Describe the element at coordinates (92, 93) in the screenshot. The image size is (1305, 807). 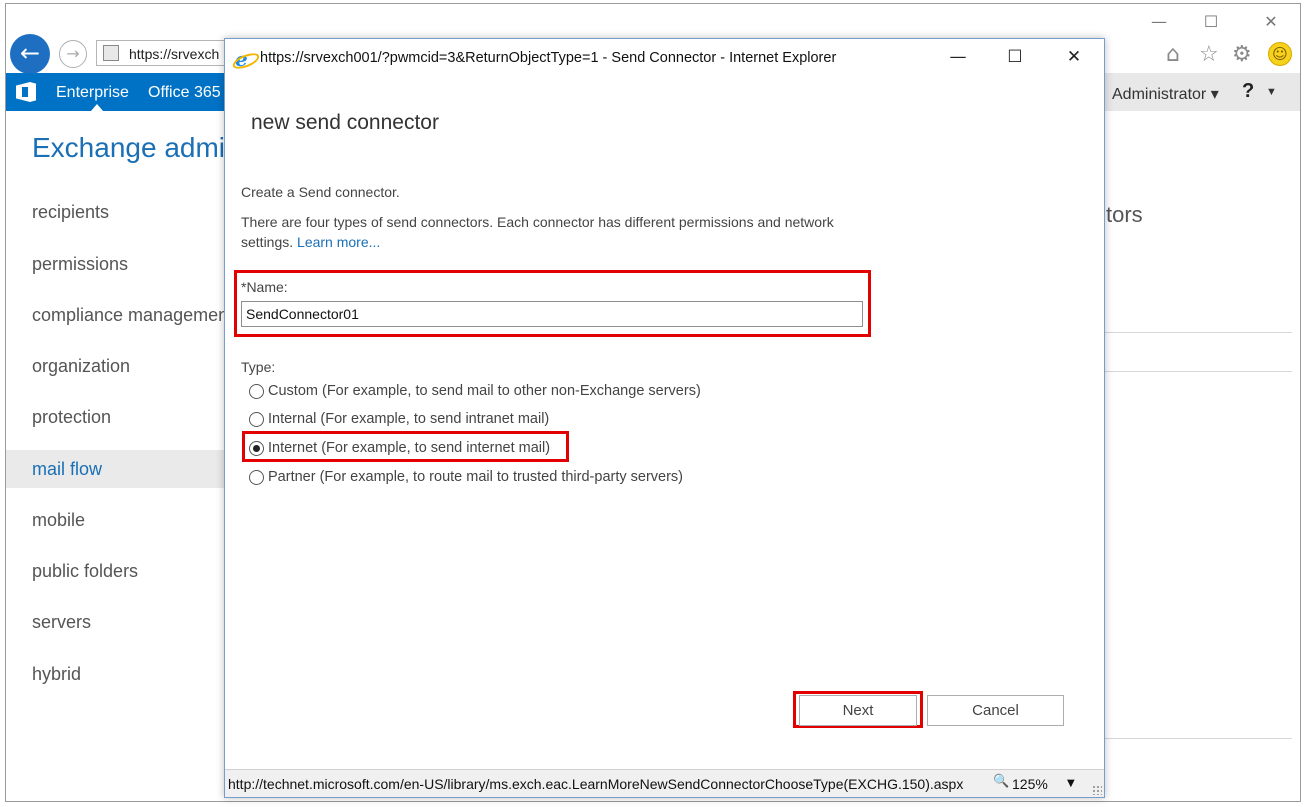
I see `suite-link-enterprise: Enterprise` at that location.